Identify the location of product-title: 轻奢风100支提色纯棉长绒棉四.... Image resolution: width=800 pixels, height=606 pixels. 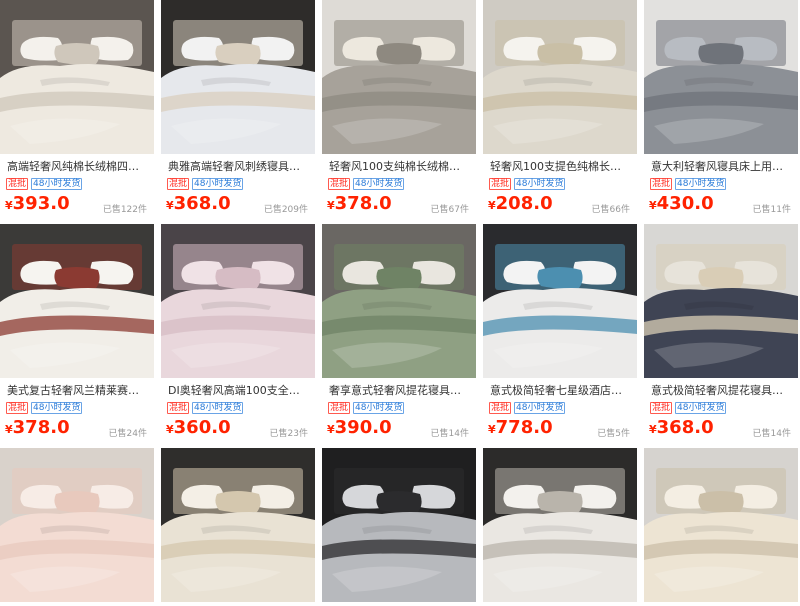
(560, 167).